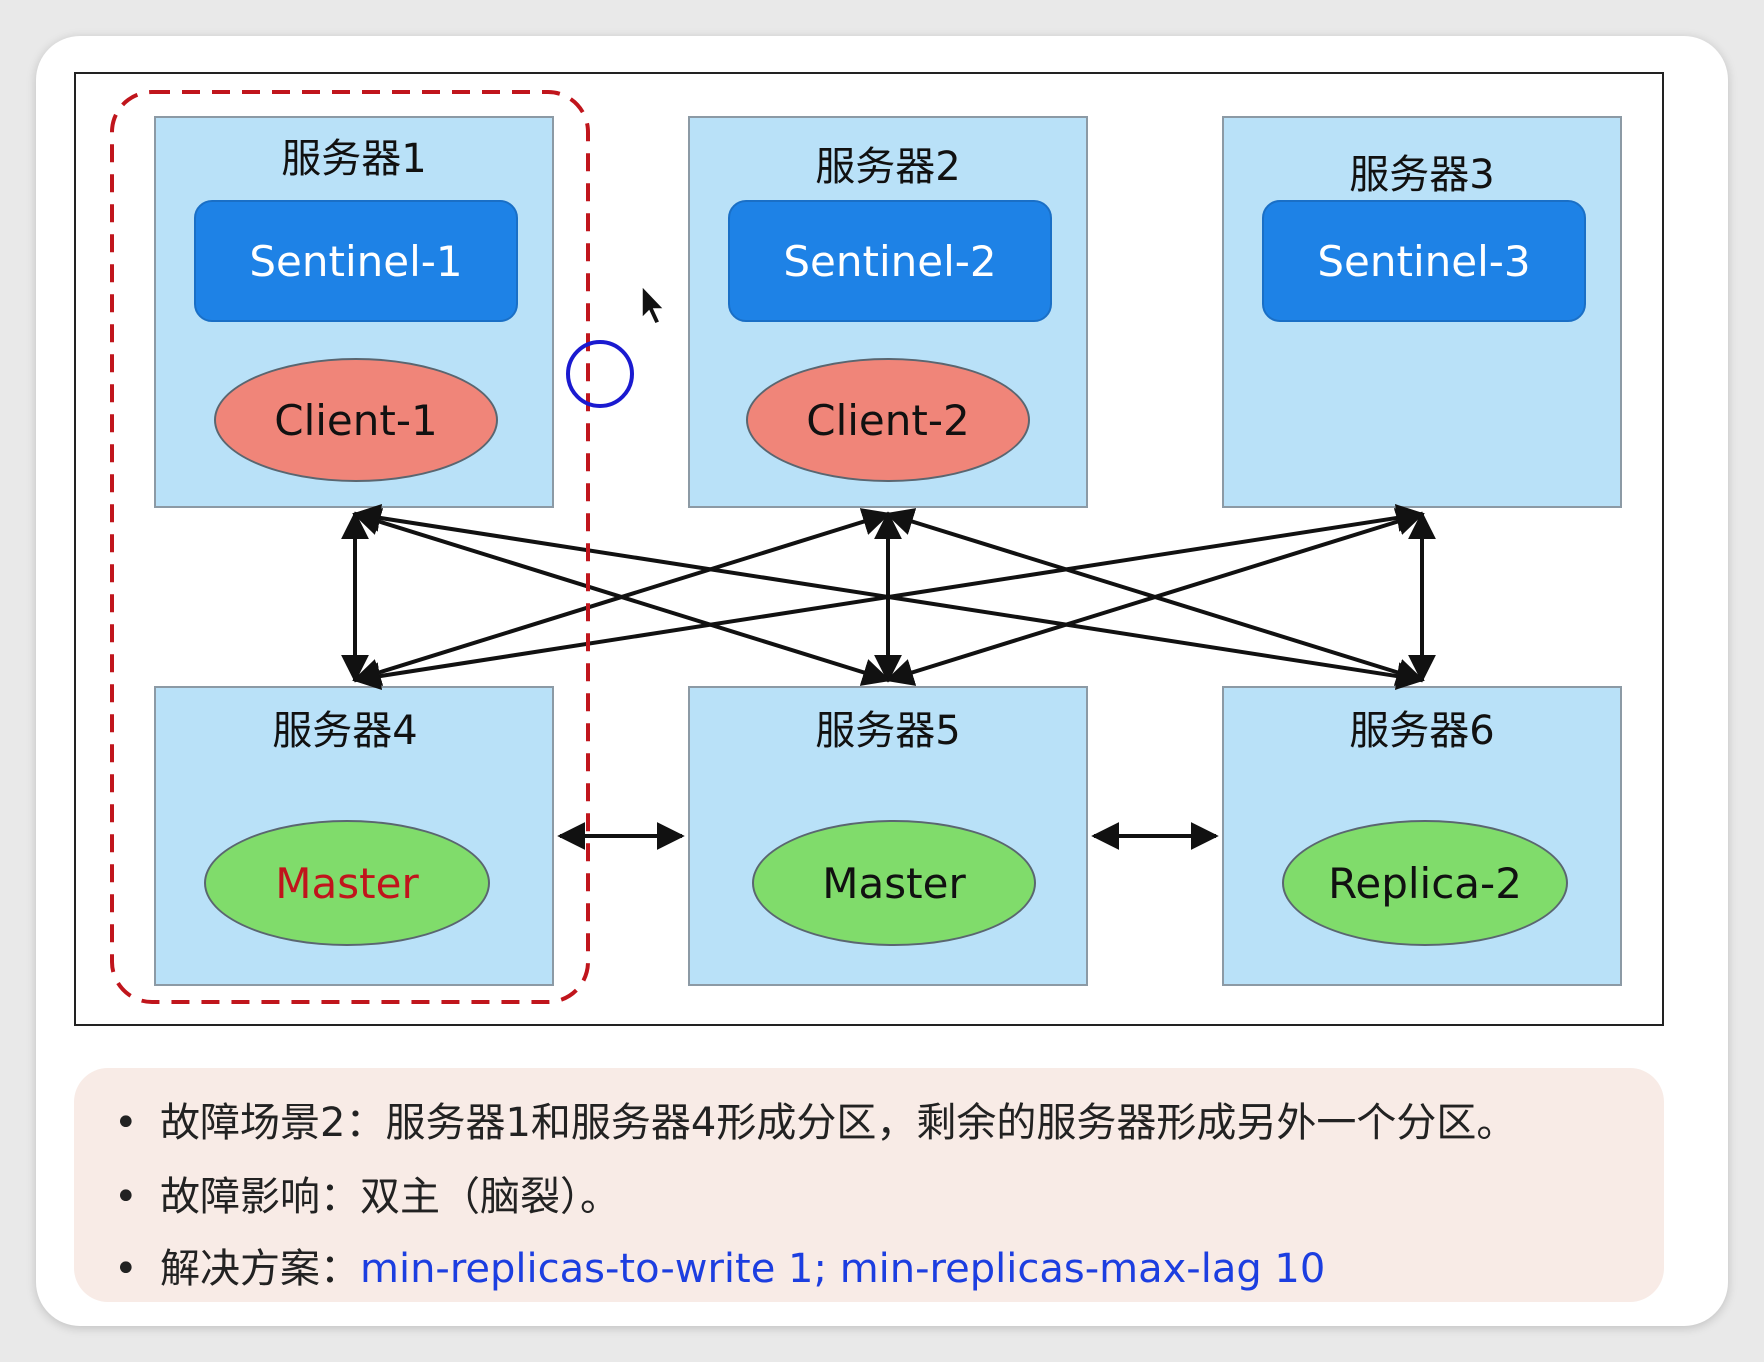 The height and width of the screenshot is (1362, 1764). Describe the element at coordinates (390, 1197) in the screenshot. I see `note-text: 故障影响：双主（脑裂）。` at that location.